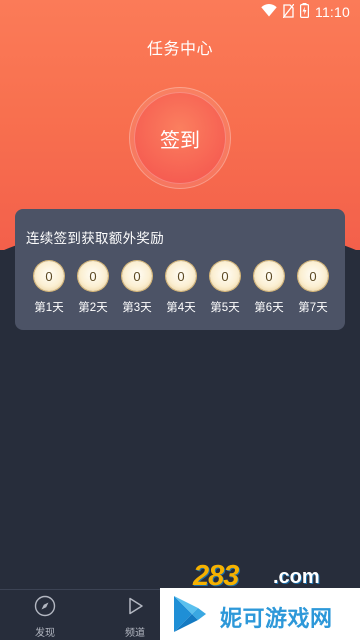 The image size is (360, 640). What do you see at coordinates (276, 618) in the screenshot?
I see `watermark-brand-name: 妮可游戏网` at bounding box center [276, 618].